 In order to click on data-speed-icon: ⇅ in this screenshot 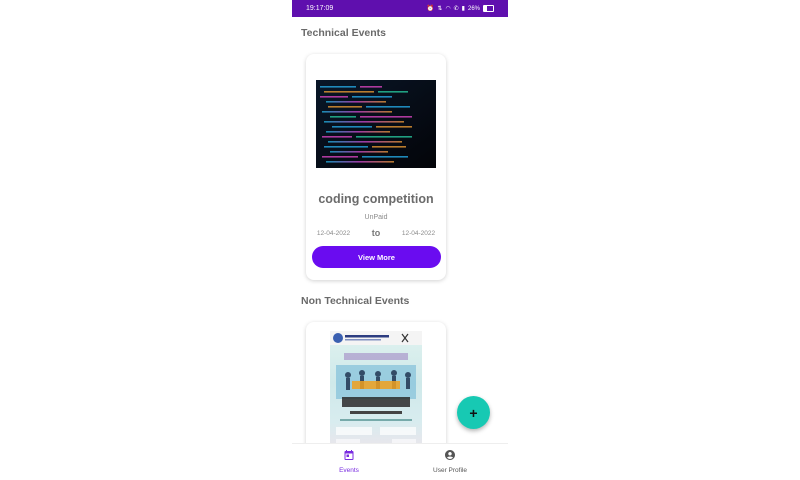, I will do `click(440, 9)`.